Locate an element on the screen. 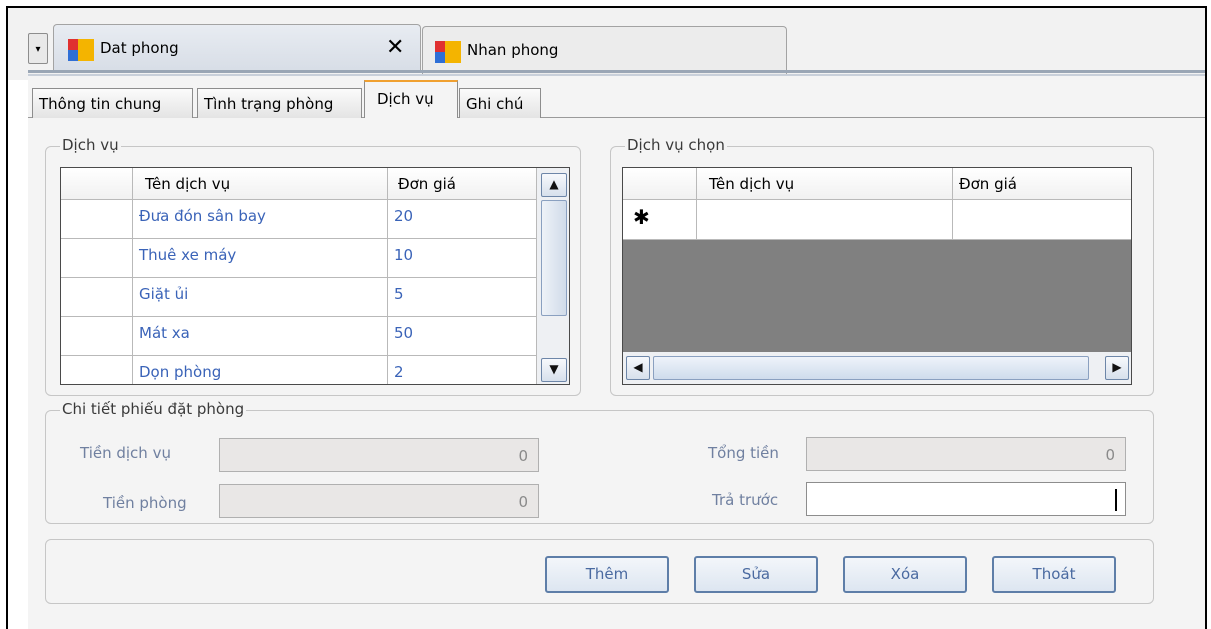 The width and height of the screenshot is (1211, 629). close-icon: ✕ is located at coordinates (395, 47).